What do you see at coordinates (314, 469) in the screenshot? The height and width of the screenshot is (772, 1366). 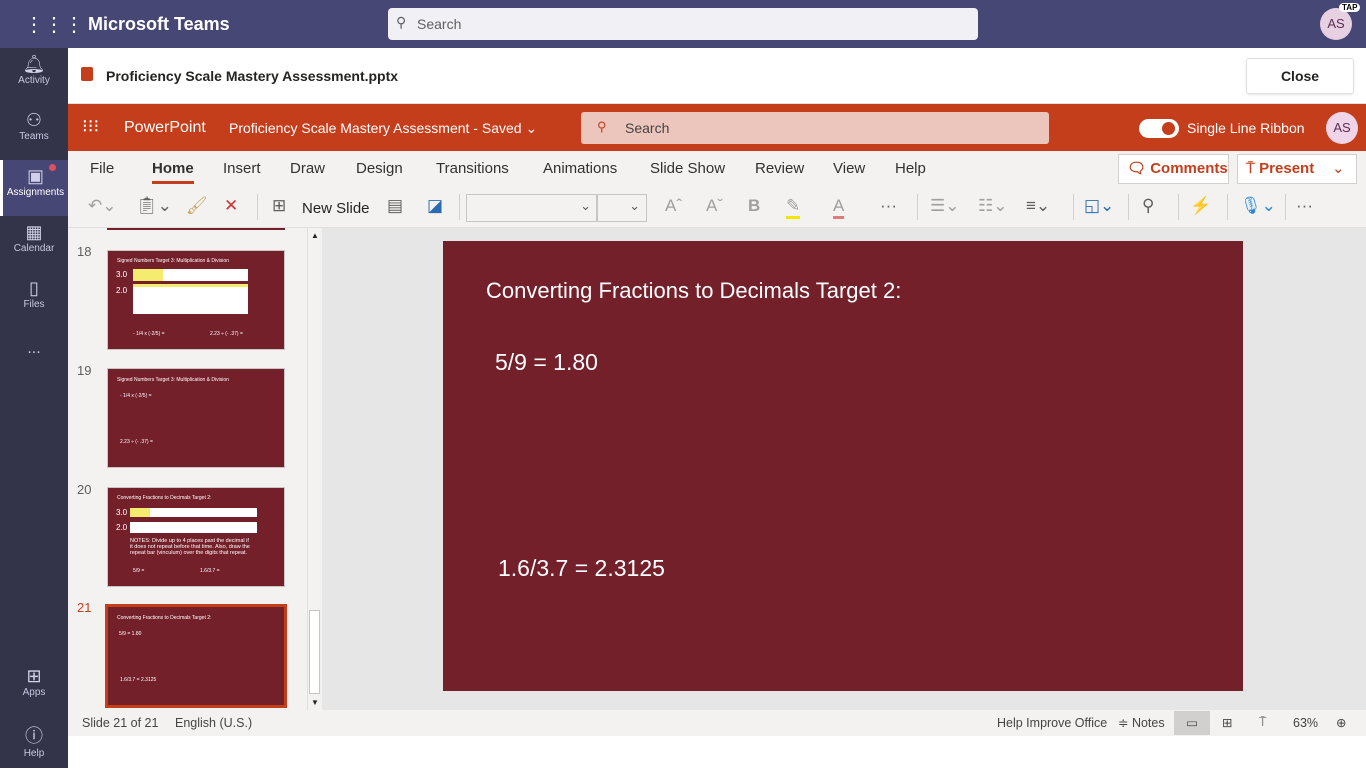 I see `thumbnail-scrollbar: ▲ ▼` at bounding box center [314, 469].